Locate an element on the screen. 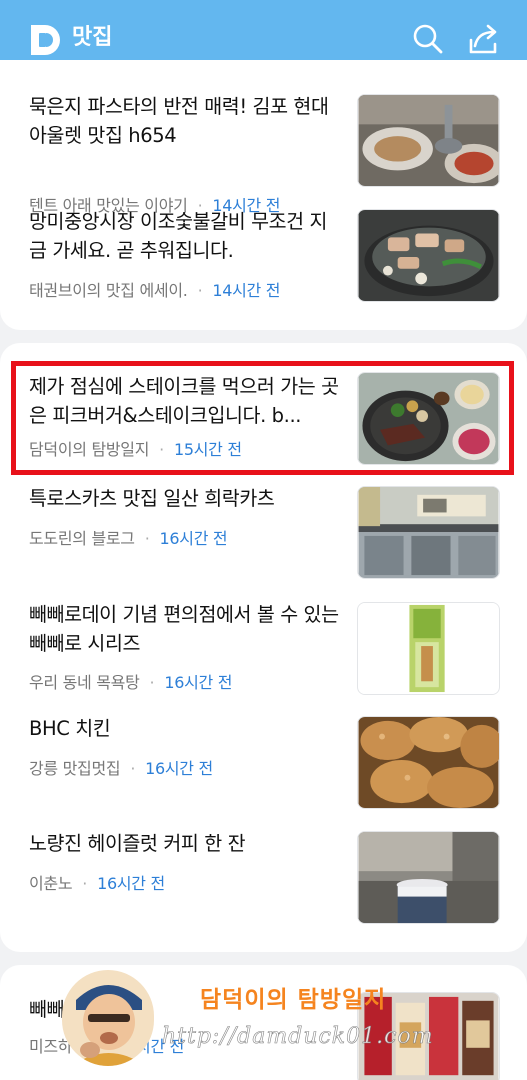 This screenshot has height=1080, width=527. item-meta: 우리 동네 목욕탕 · 16시간 전 is located at coordinates (130, 681).